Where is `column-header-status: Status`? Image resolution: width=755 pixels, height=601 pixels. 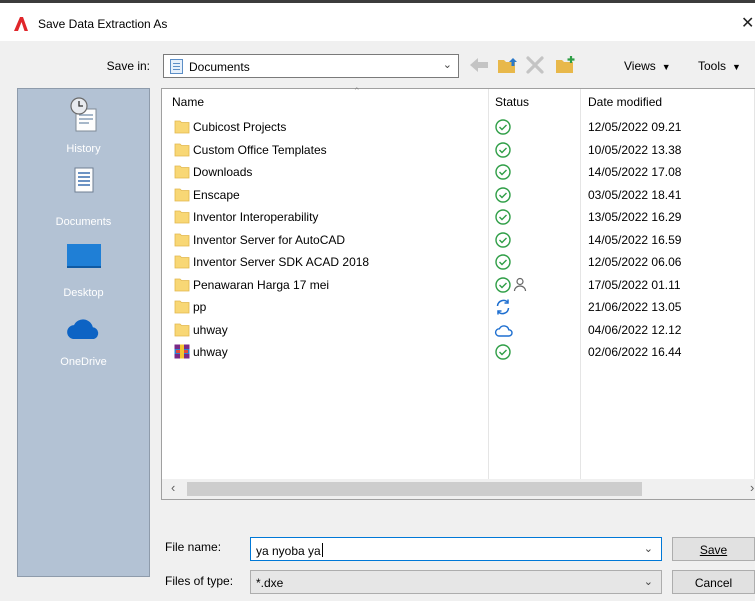 column-header-status: Status is located at coordinates (512, 102).